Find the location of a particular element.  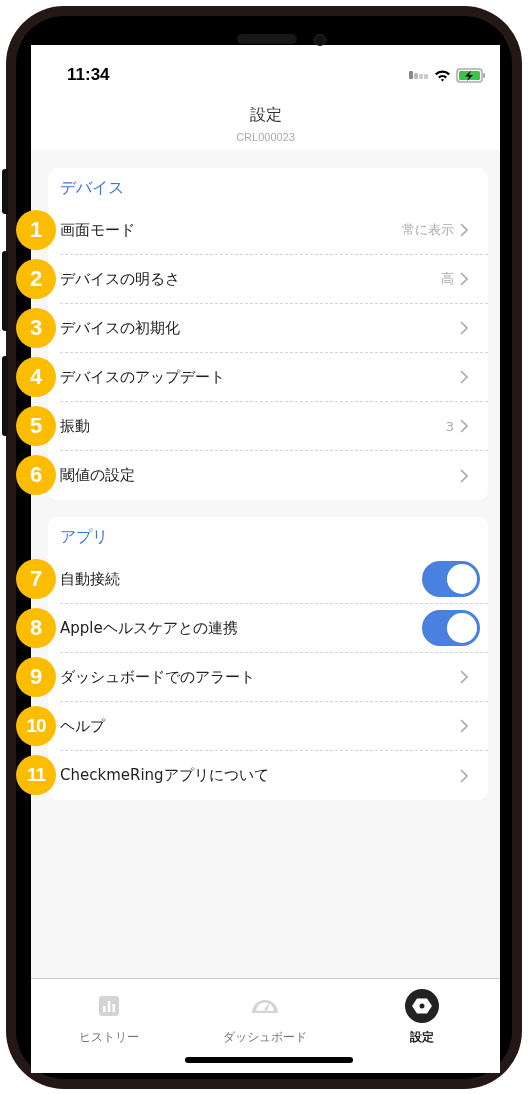

tab-bar-item: 設定 is located at coordinates (421, 1031).